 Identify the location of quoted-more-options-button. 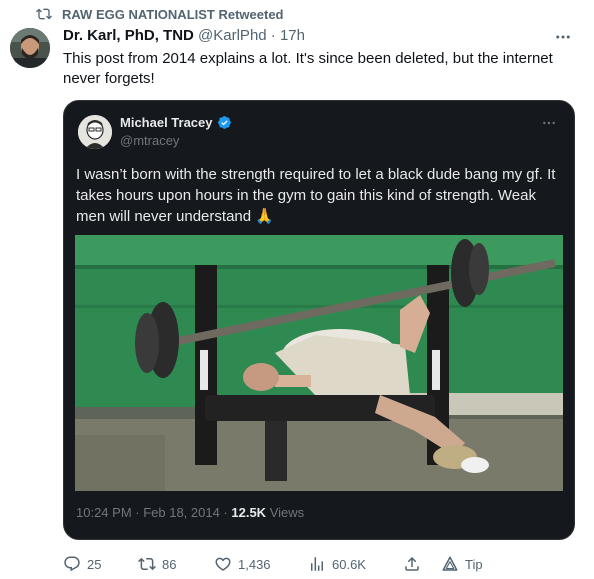
(549, 123).